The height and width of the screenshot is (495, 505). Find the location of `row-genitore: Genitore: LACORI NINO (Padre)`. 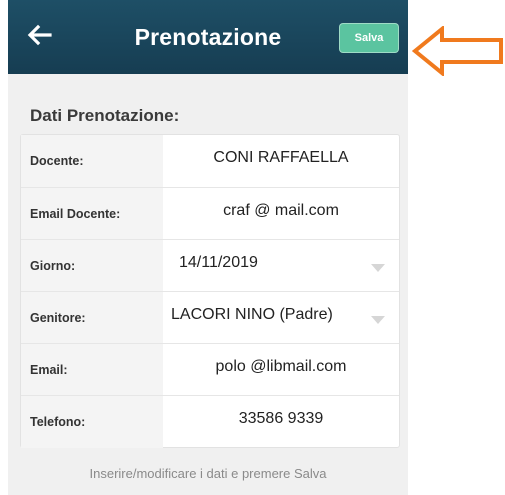

row-genitore: Genitore: LACORI NINO (Padre) is located at coordinates (210, 317).